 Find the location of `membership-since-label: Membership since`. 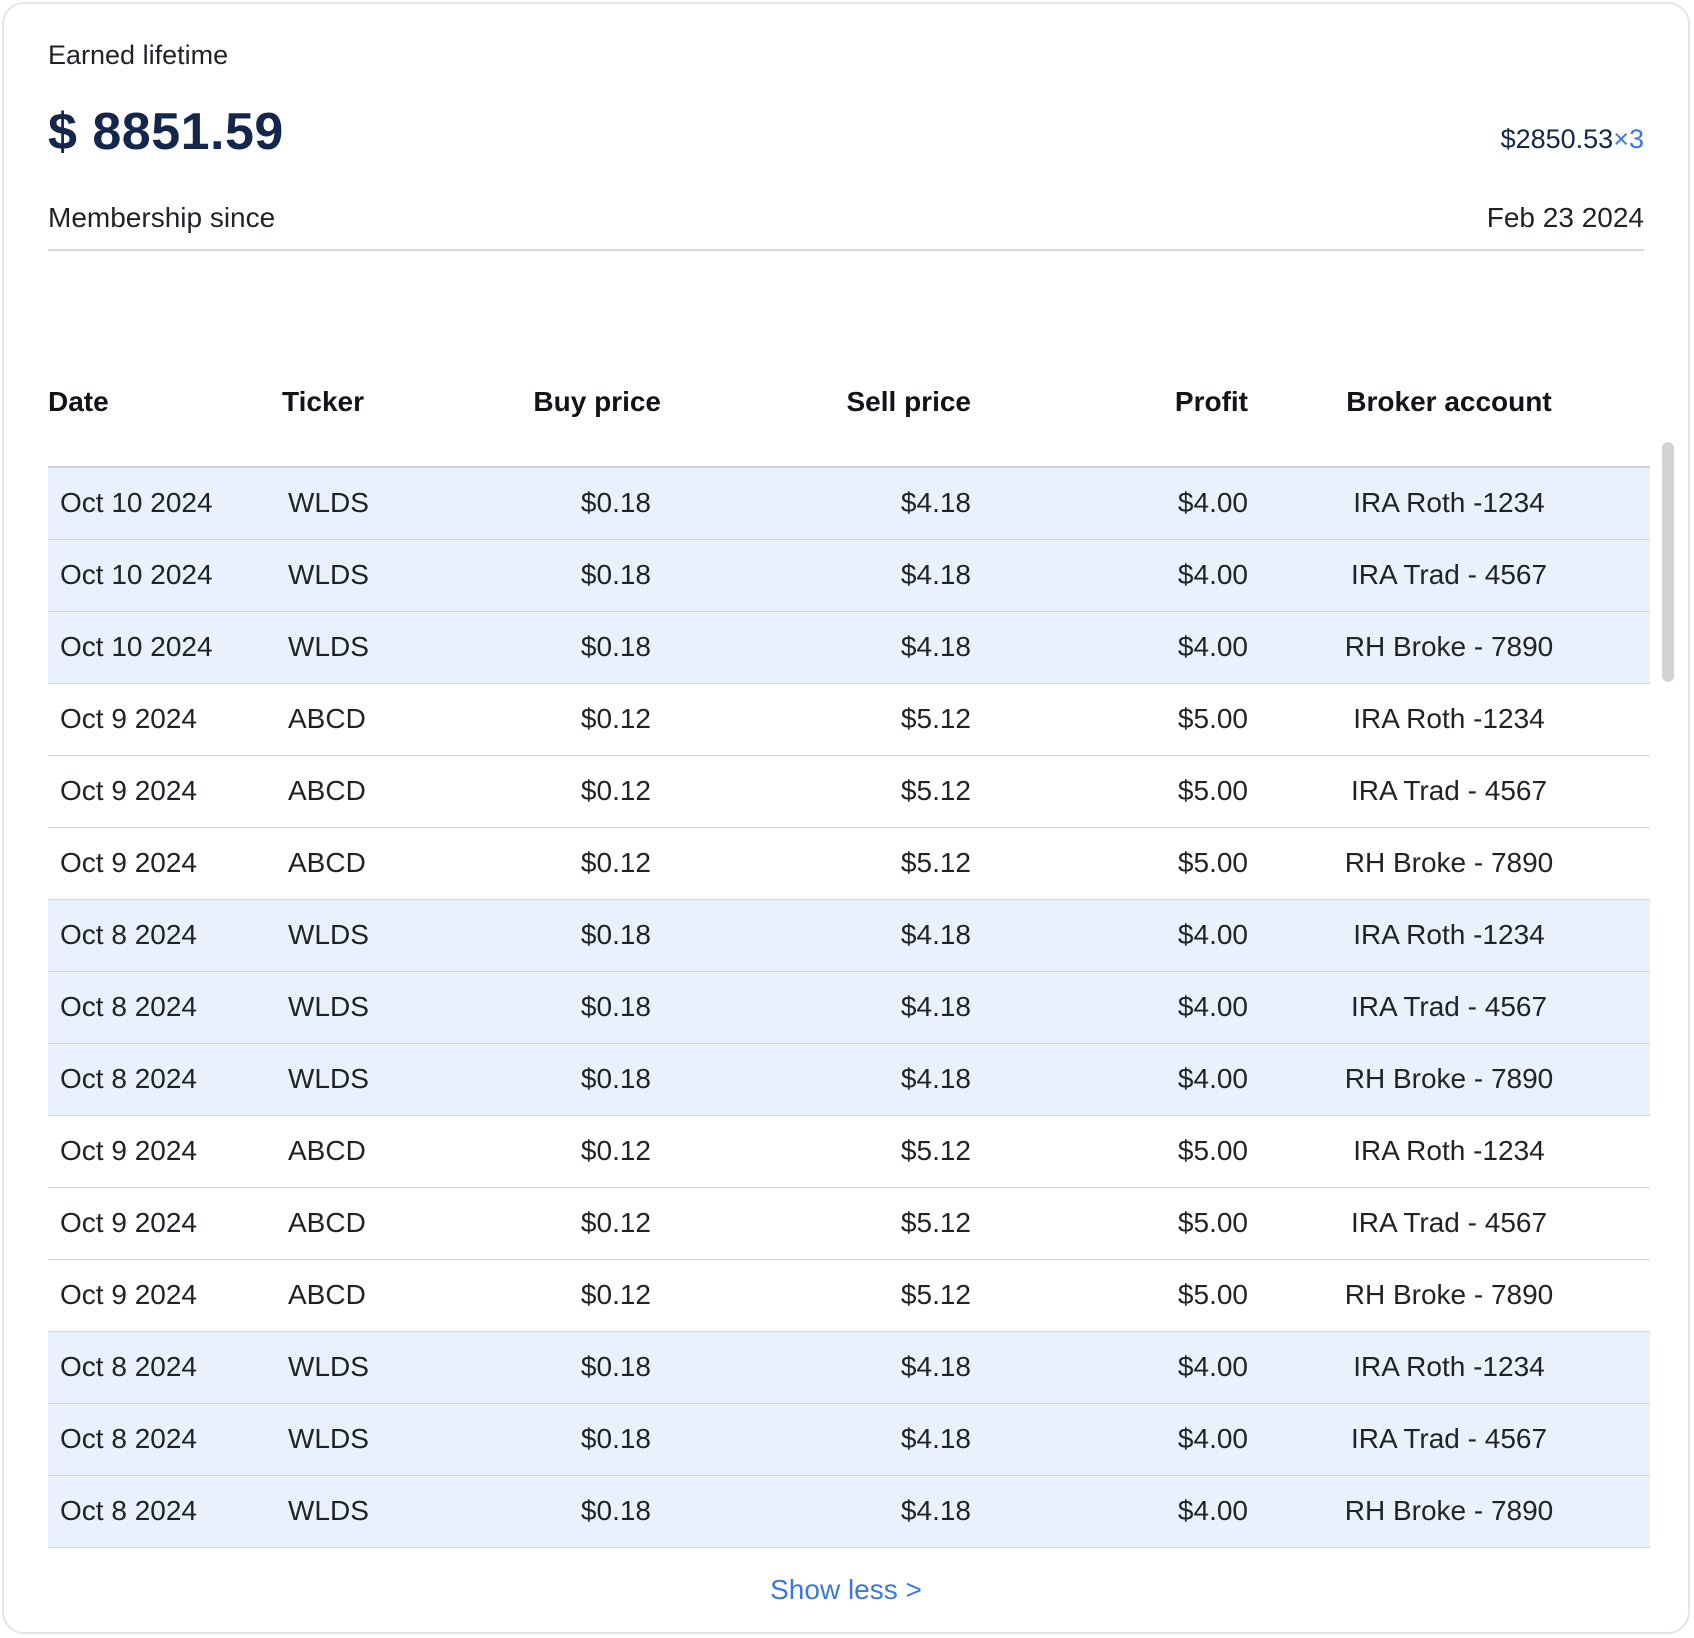

membership-since-label: Membership since is located at coordinates (162, 217).